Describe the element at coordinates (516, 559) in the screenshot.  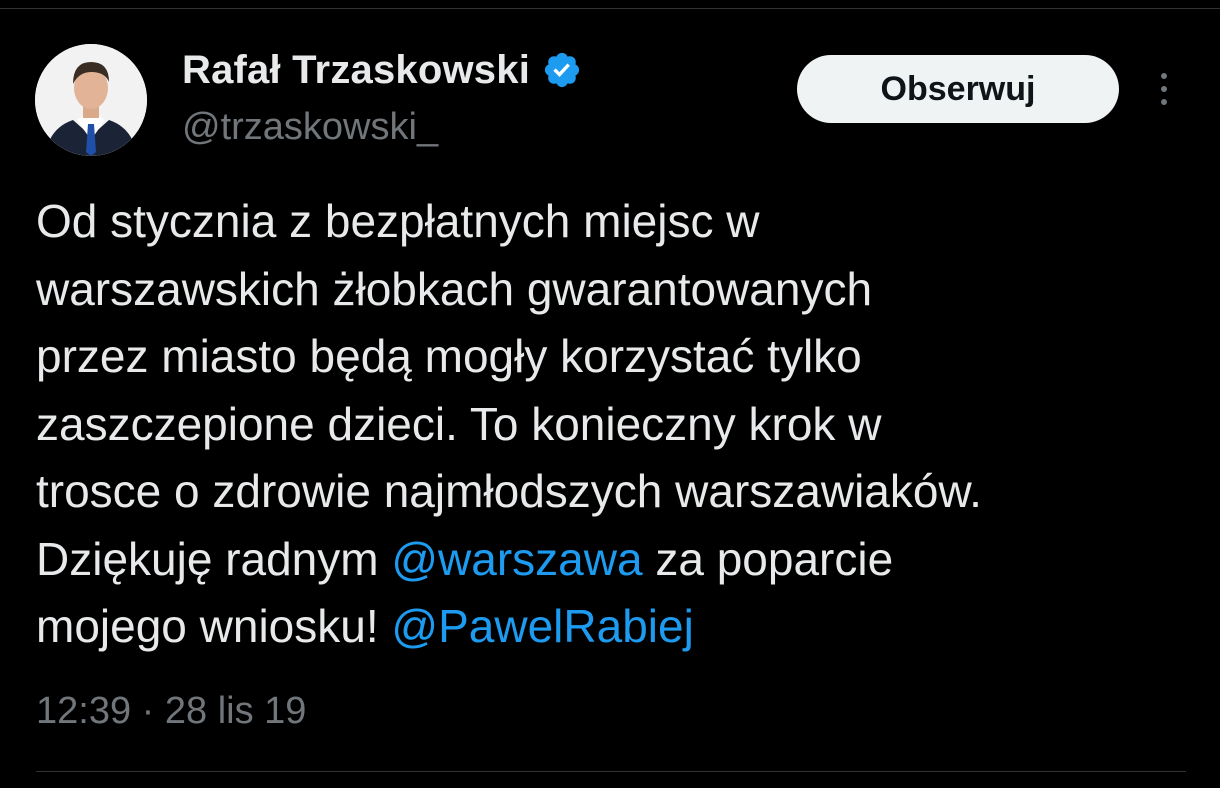
I see `mention-link-warszawa: @warszawa` at that location.